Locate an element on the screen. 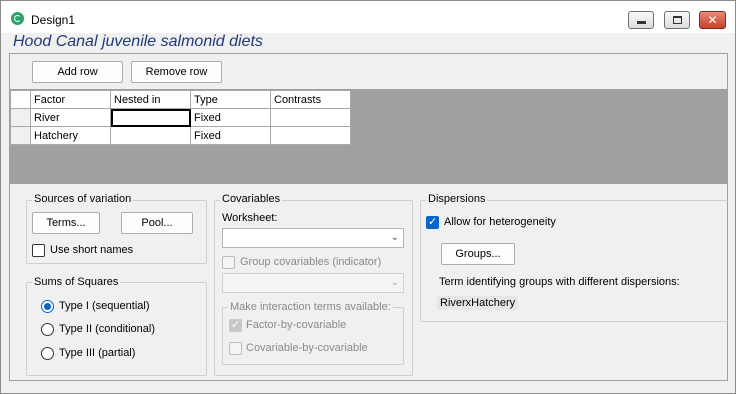 This screenshot has width=736, height=394. sources-label: Sources of variation is located at coordinates (83, 199).